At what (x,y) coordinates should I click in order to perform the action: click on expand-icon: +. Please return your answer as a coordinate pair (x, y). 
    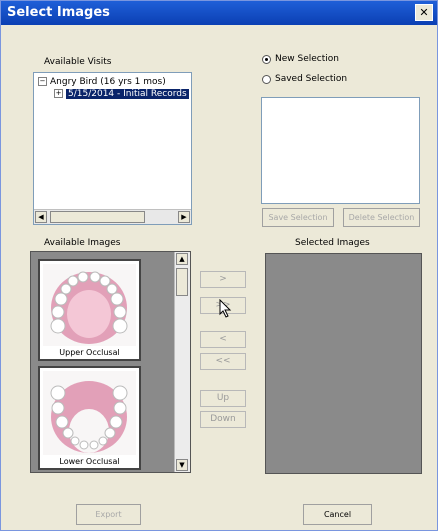
    Looking at the image, I should click on (58, 93).